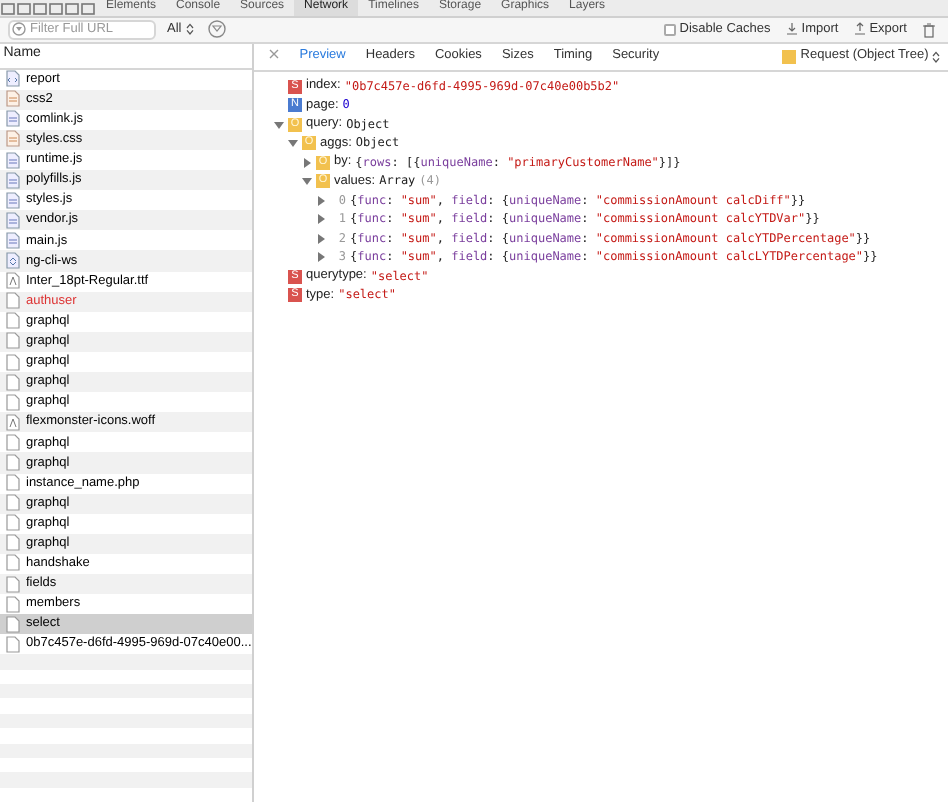  I want to click on download-icon, so click(791, 29).